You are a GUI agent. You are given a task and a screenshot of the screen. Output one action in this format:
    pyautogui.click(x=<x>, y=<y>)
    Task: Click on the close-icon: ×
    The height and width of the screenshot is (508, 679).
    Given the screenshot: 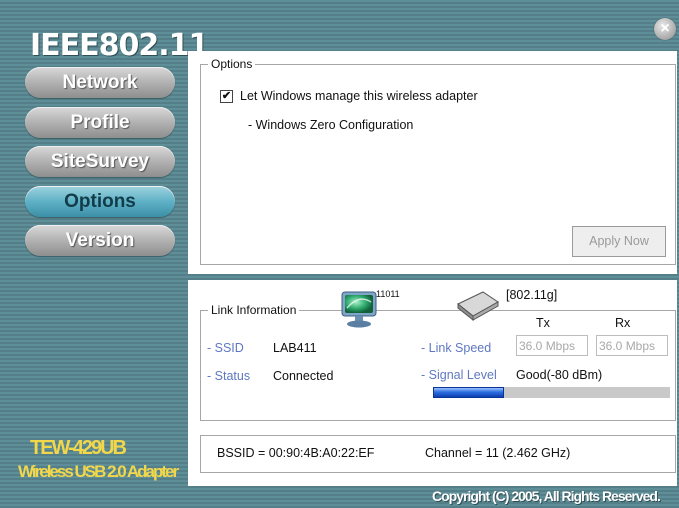 What is the action you would take?
    pyautogui.click(x=665, y=28)
    